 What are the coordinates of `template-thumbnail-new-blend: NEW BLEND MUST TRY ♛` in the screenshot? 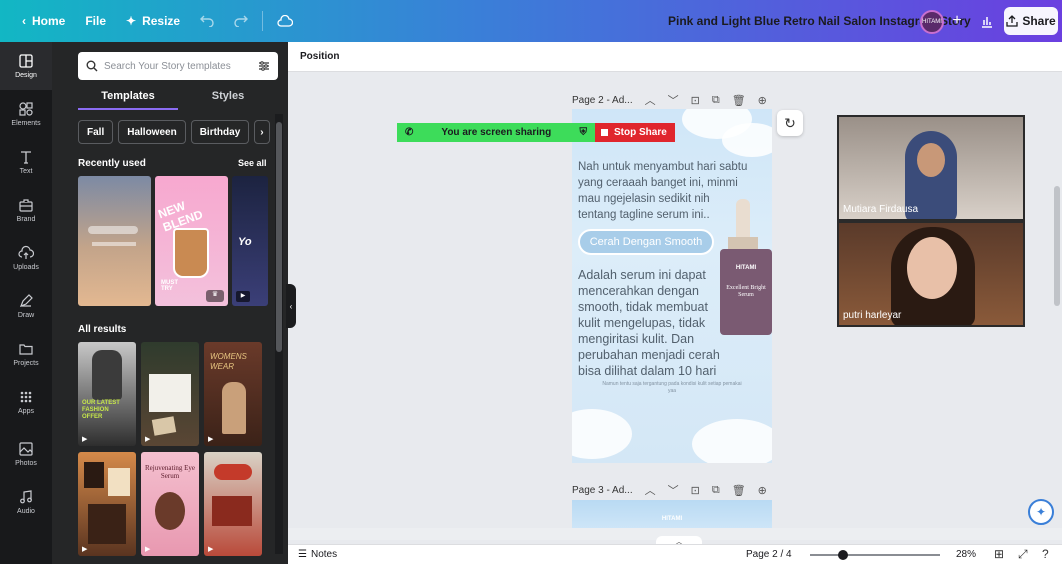 It's located at (191, 241).